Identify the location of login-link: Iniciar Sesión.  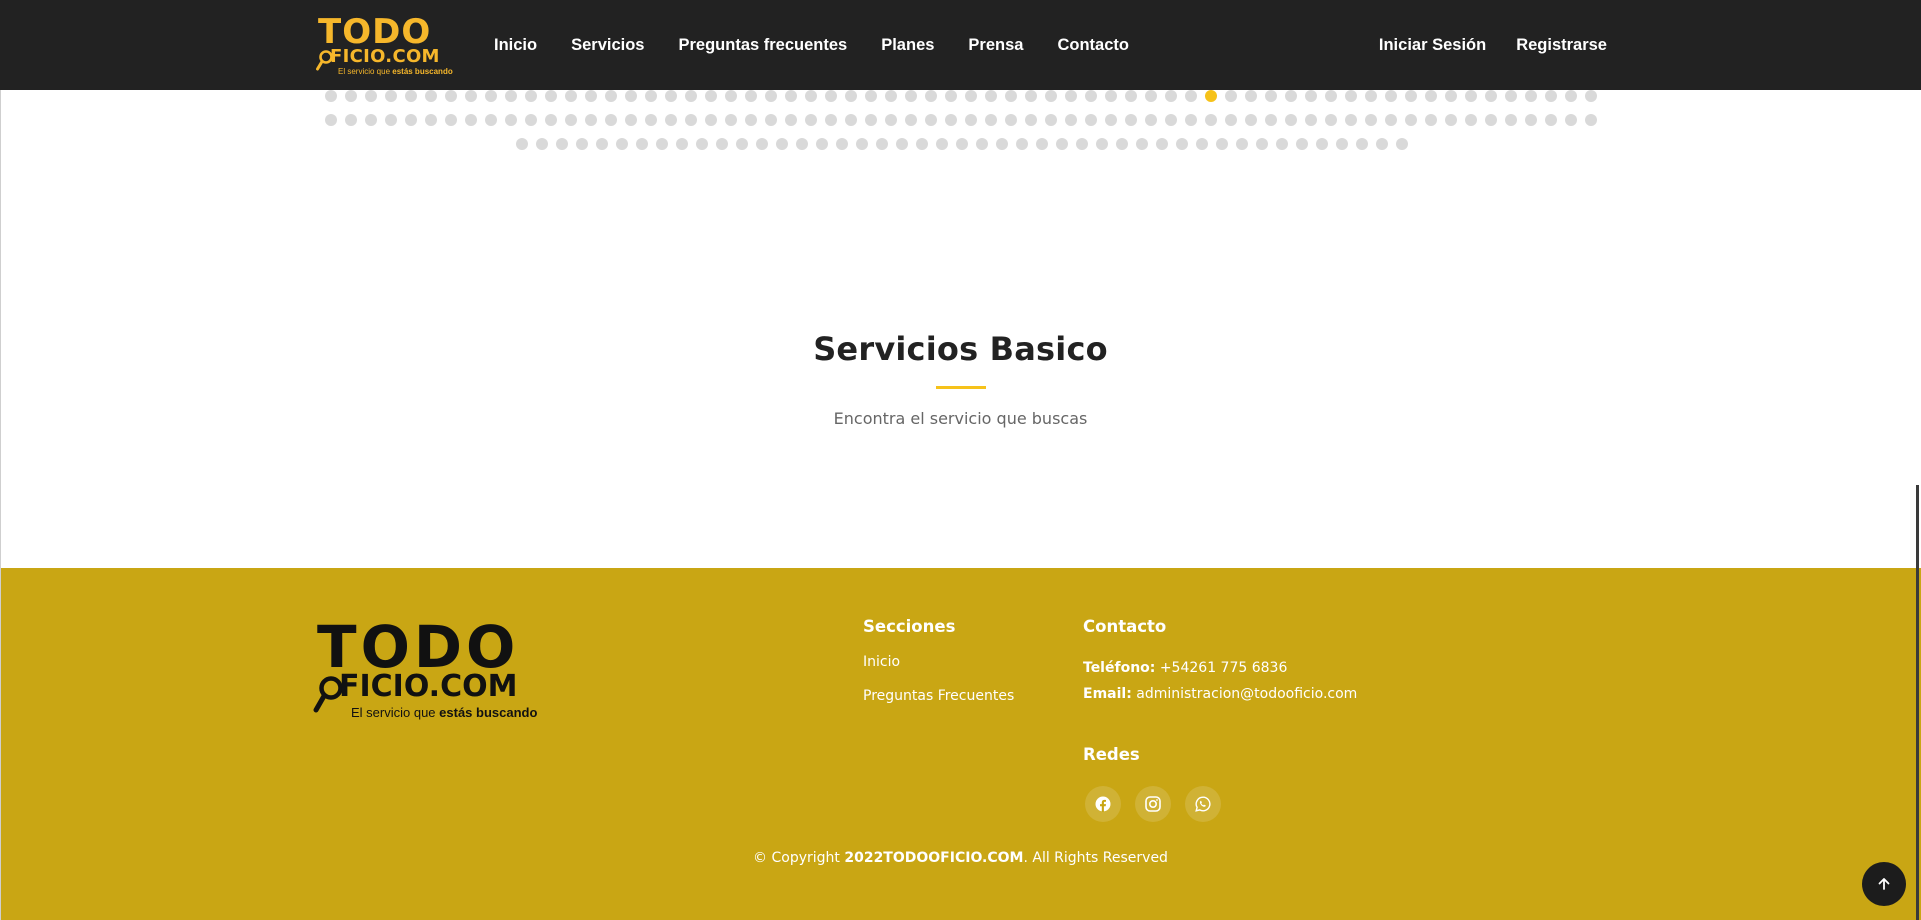
(1432, 45).